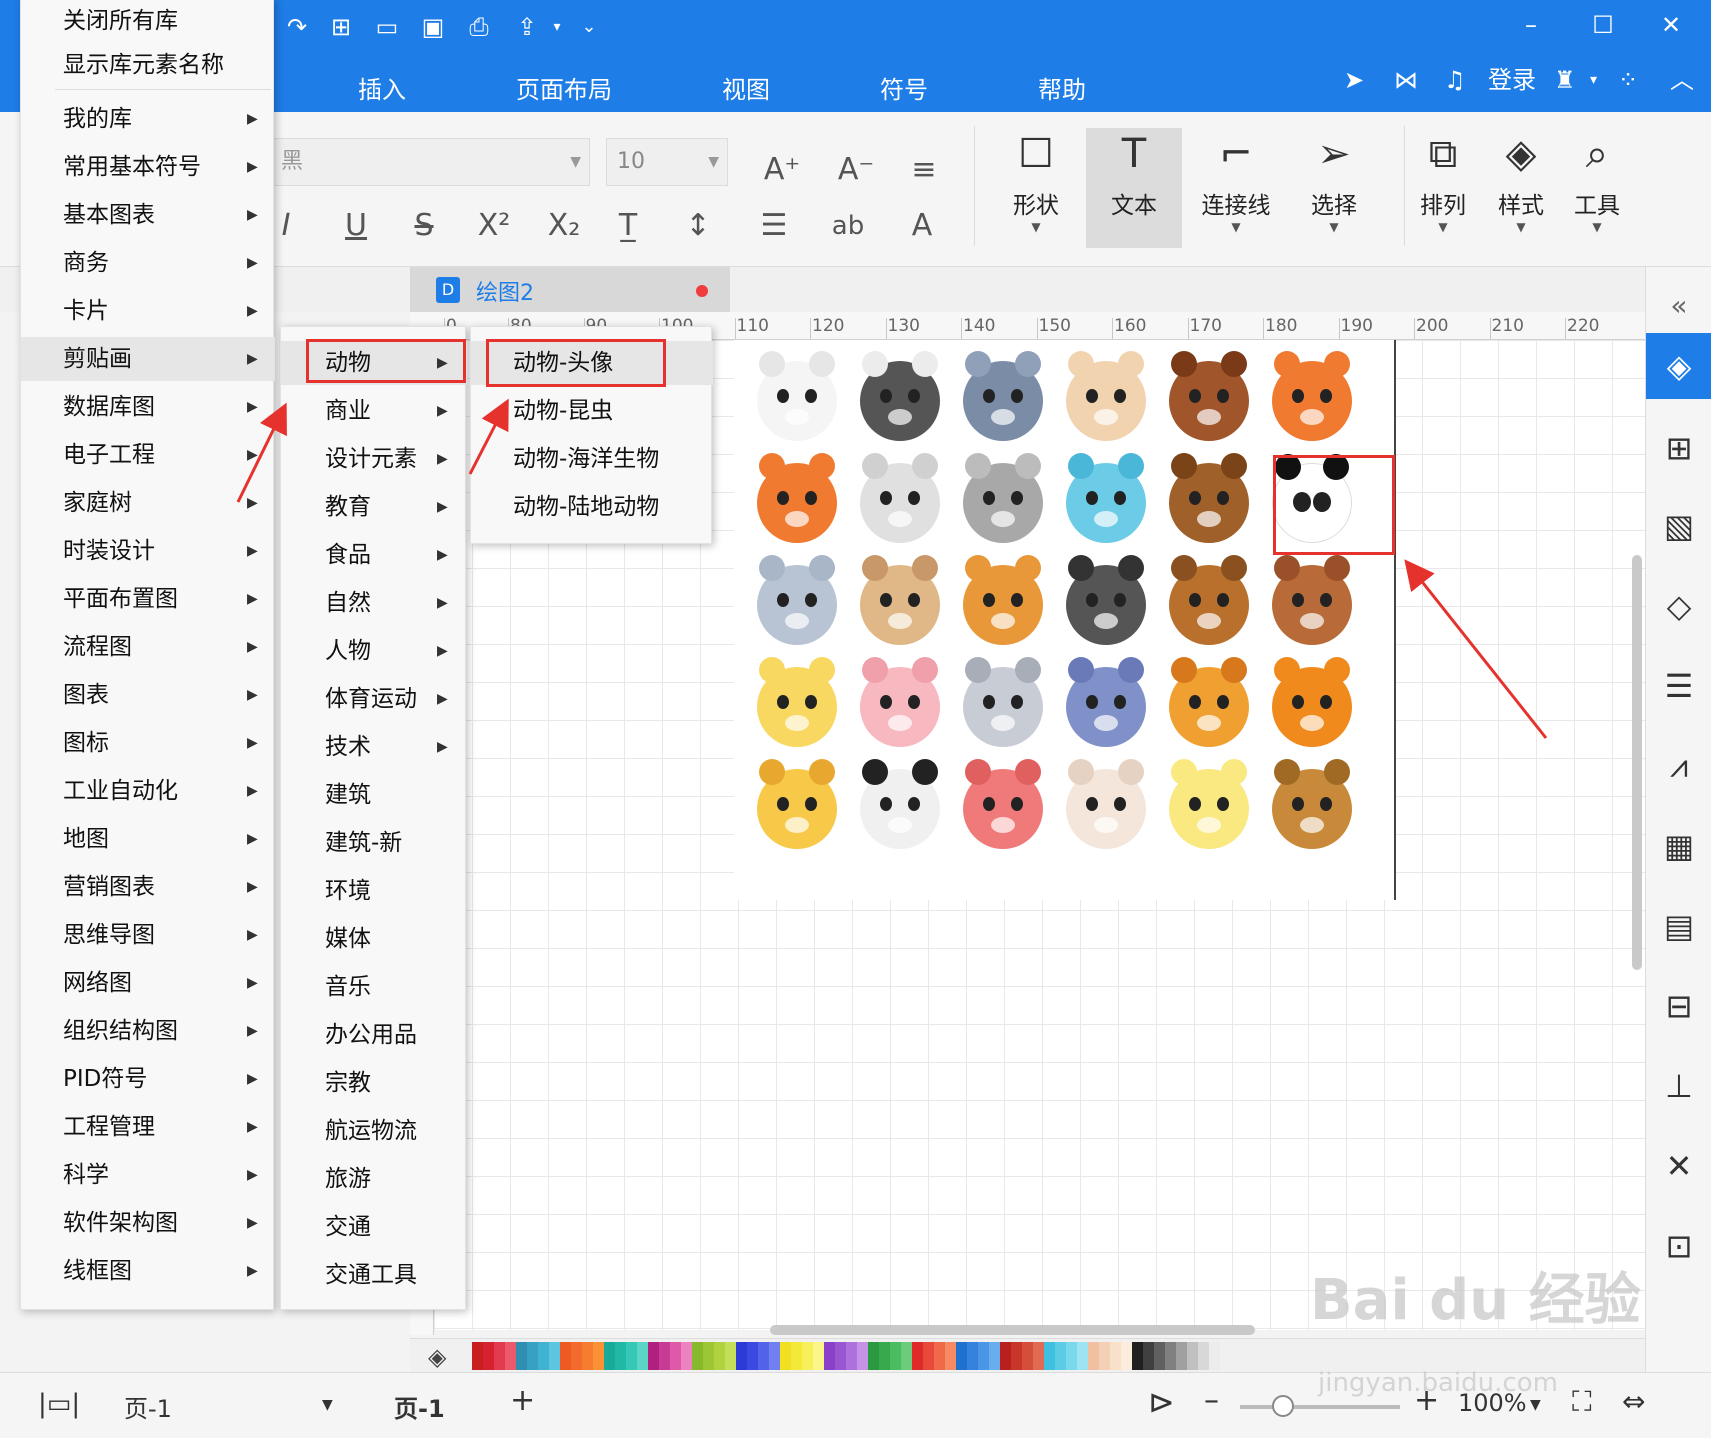 Image resolution: width=1711 pixels, height=1438 pixels. What do you see at coordinates (1012, 1330) in the screenshot?
I see `horizontal-scrollbar` at bounding box center [1012, 1330].